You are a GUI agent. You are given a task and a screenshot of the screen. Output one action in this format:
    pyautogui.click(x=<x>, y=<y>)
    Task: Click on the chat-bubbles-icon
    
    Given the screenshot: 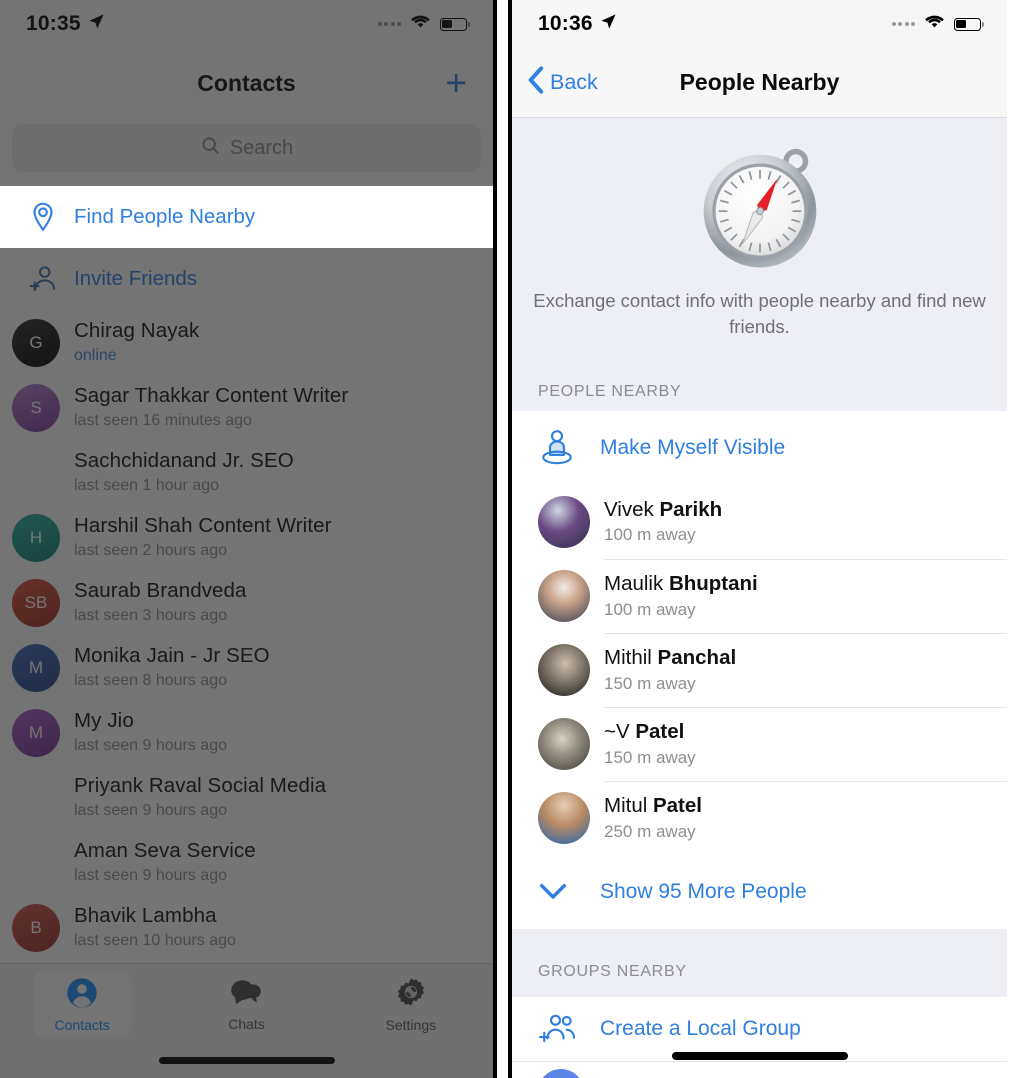 What is the action you would take?
    pyautogui.click(x=246, y=994)
    